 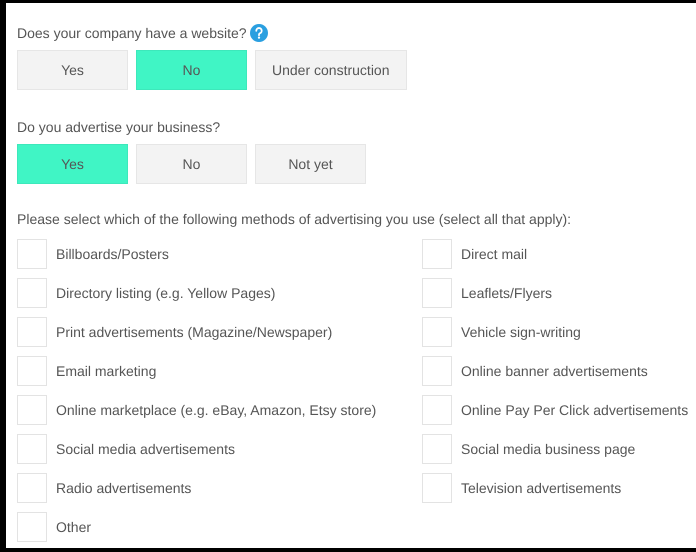 I want to click on checkbox-label: Online marketplace (e.g. eBay, Amazon, Etsy store), so click(x=216, y=410).